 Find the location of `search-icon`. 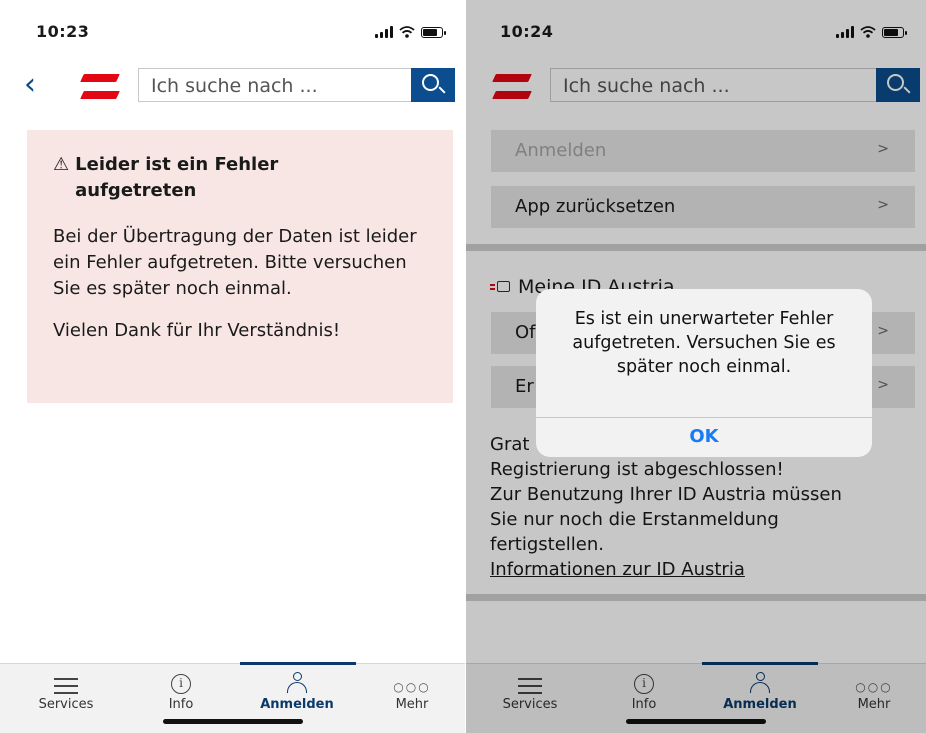

search-icon is located at coordinates (430, 82).